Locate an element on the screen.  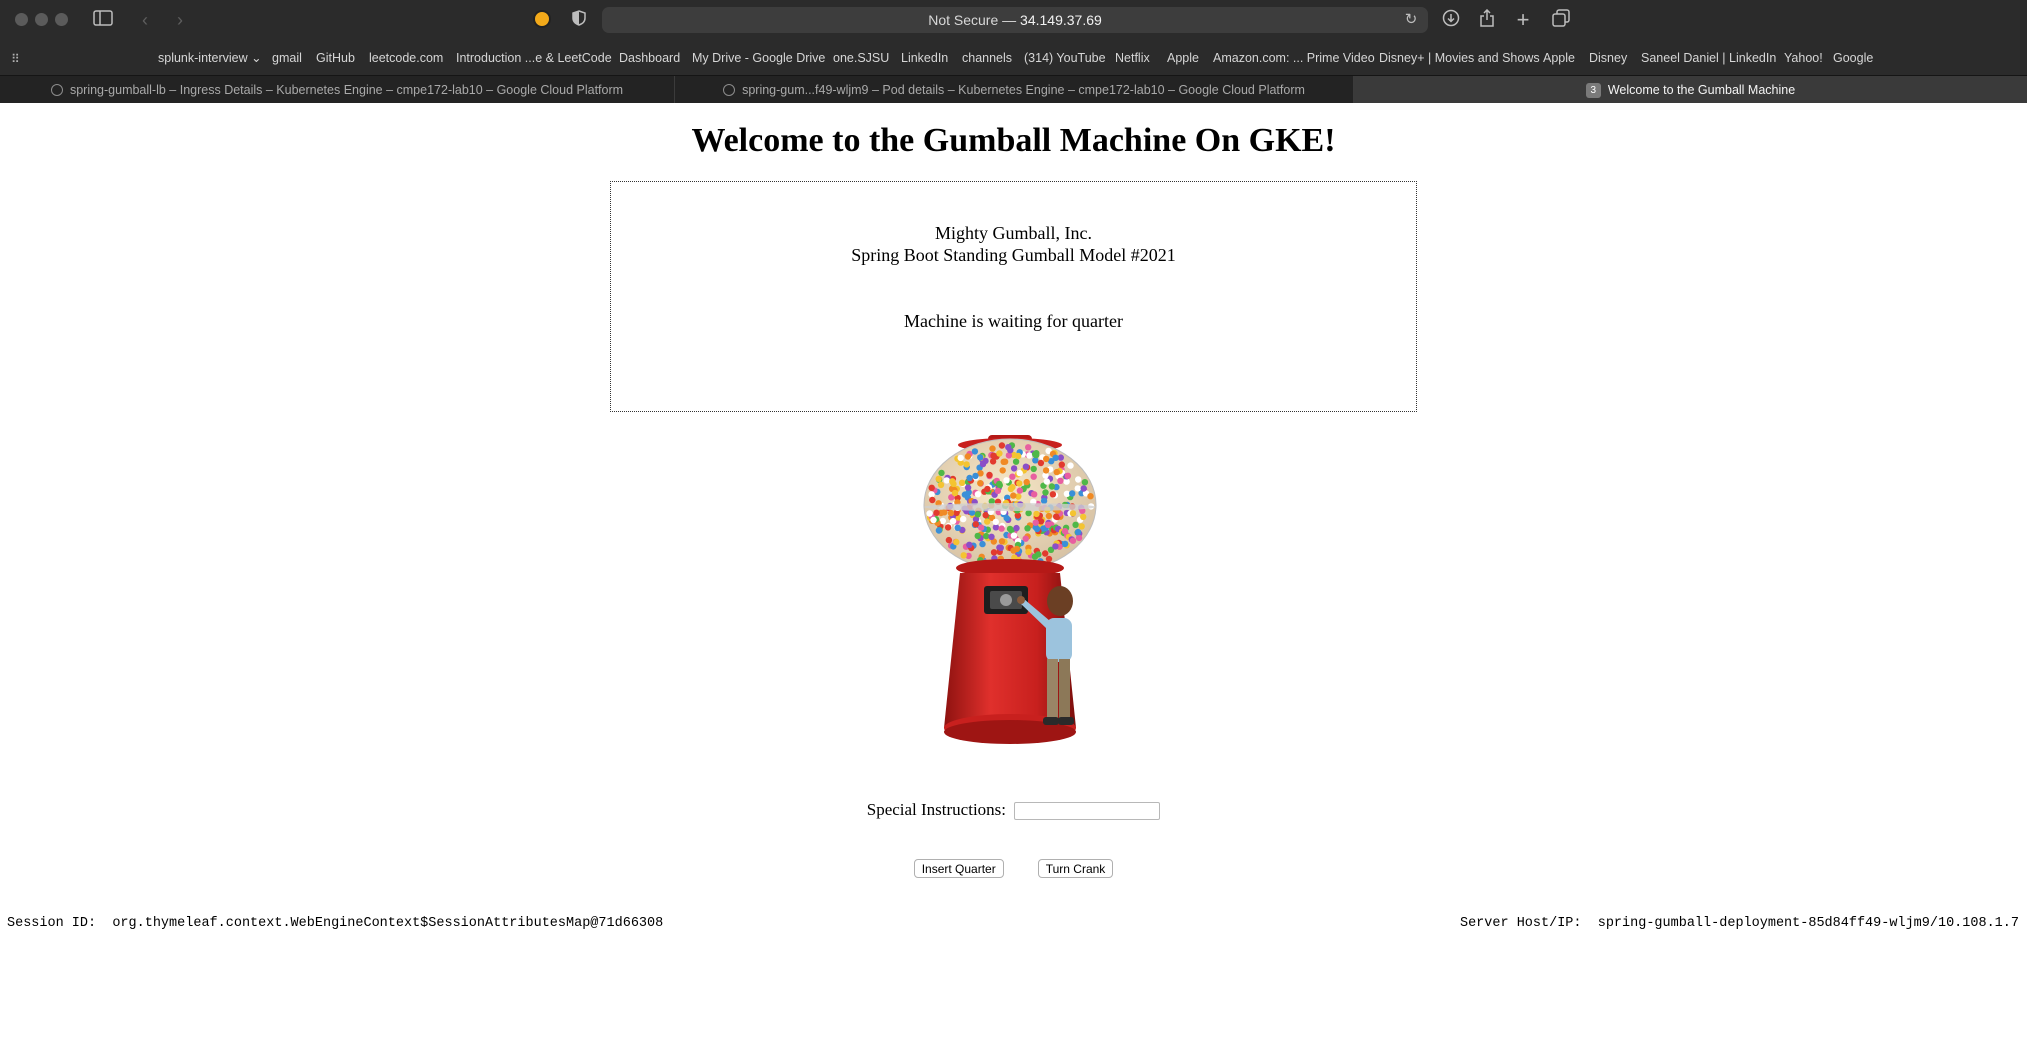
bookmark-linkedin: LinkedIn is located at coordinates (924, 58).